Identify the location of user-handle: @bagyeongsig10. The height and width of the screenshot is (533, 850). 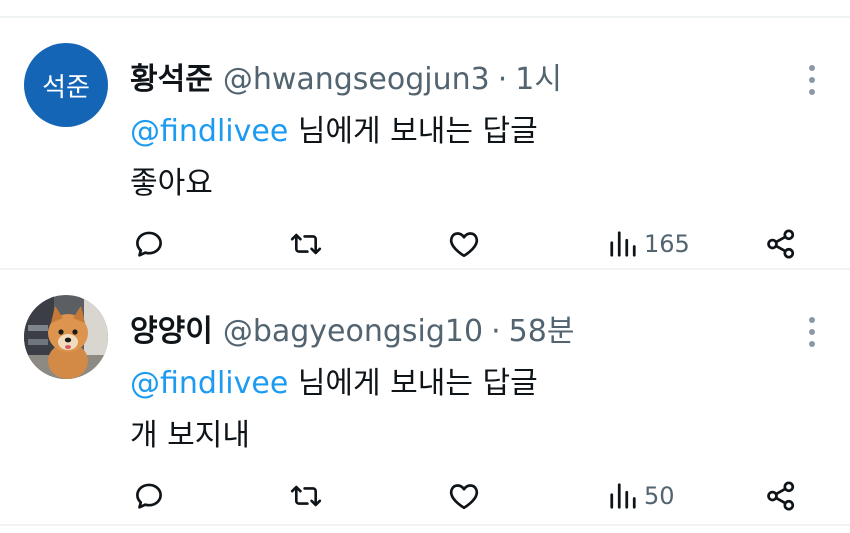
(353, 332).